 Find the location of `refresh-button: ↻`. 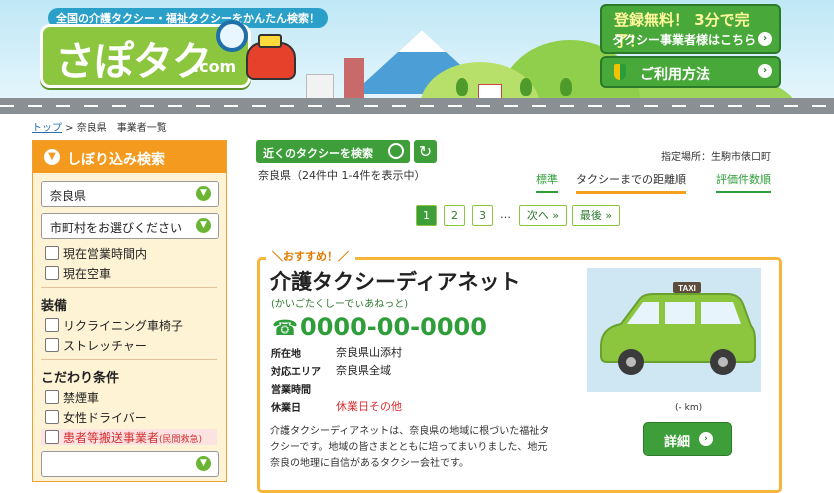

refresh-button: ↻ is located at coordinates (425, 151).